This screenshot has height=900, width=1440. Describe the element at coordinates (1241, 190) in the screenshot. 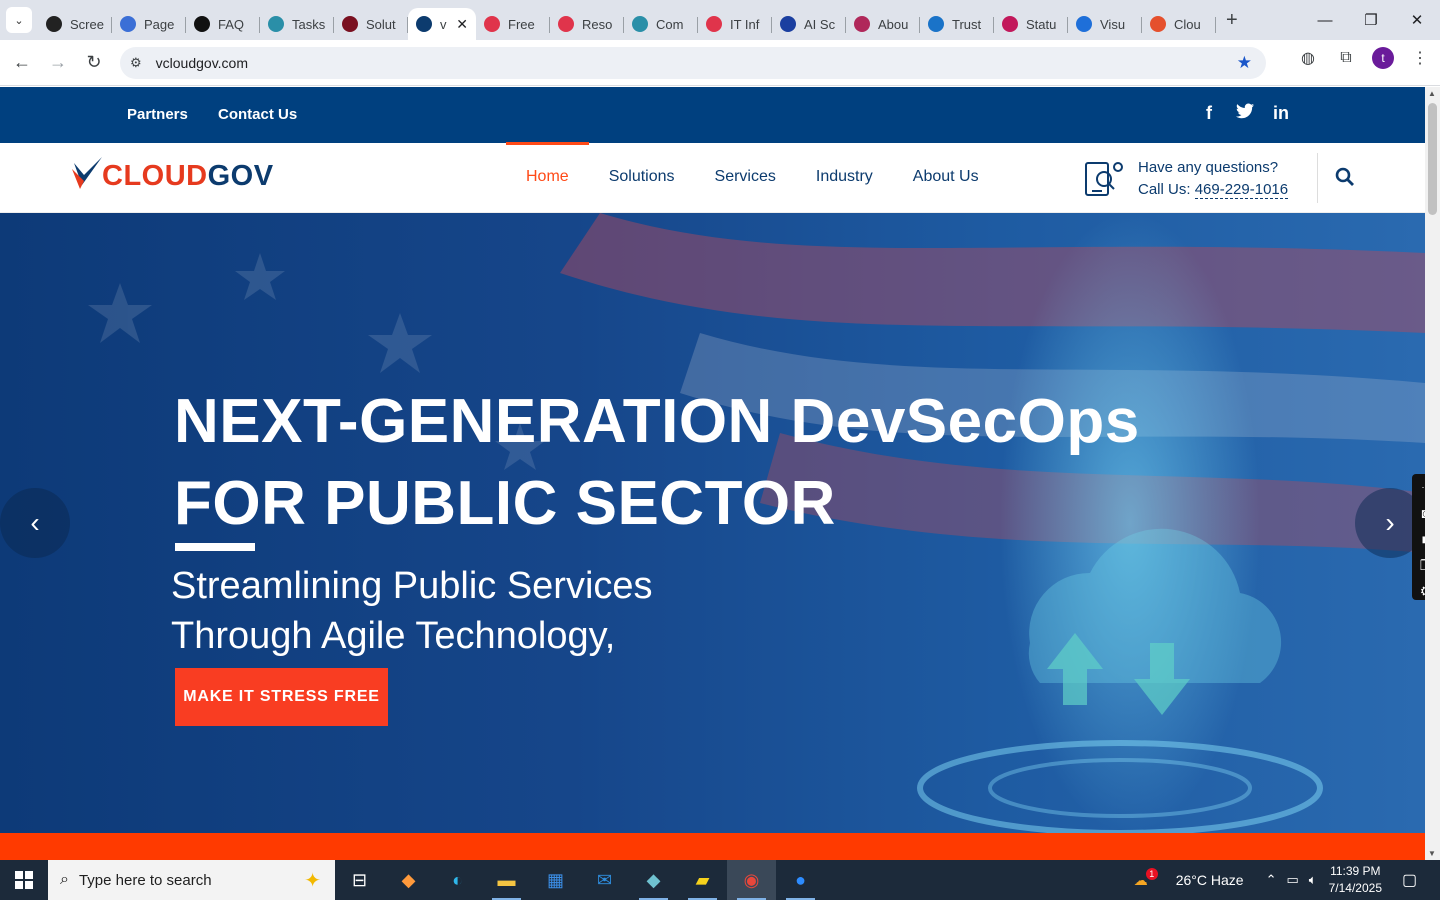

I see `phone-link: 469-229-1016` at that location.